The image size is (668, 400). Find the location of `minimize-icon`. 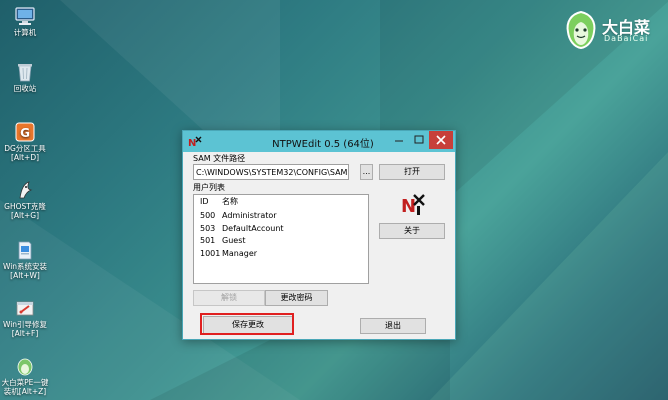

minimize-icon is located at coordinates (399, 141).